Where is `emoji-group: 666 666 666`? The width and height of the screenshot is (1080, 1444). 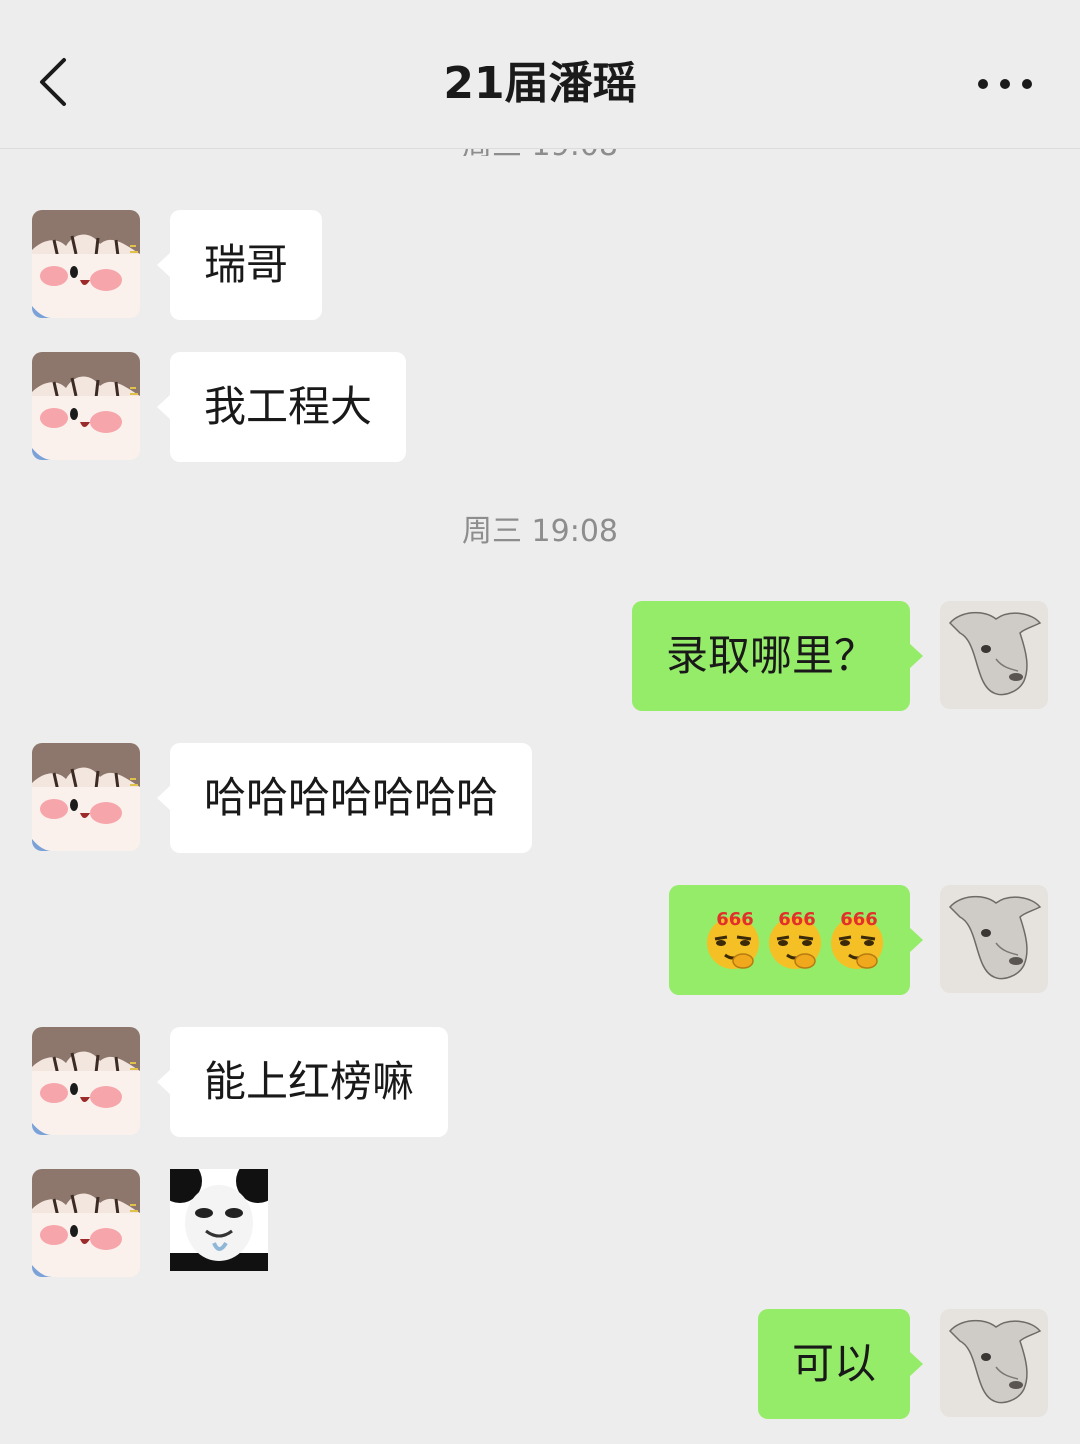 emoji-group: 666 666 666 is located at coordinates (795, 940).